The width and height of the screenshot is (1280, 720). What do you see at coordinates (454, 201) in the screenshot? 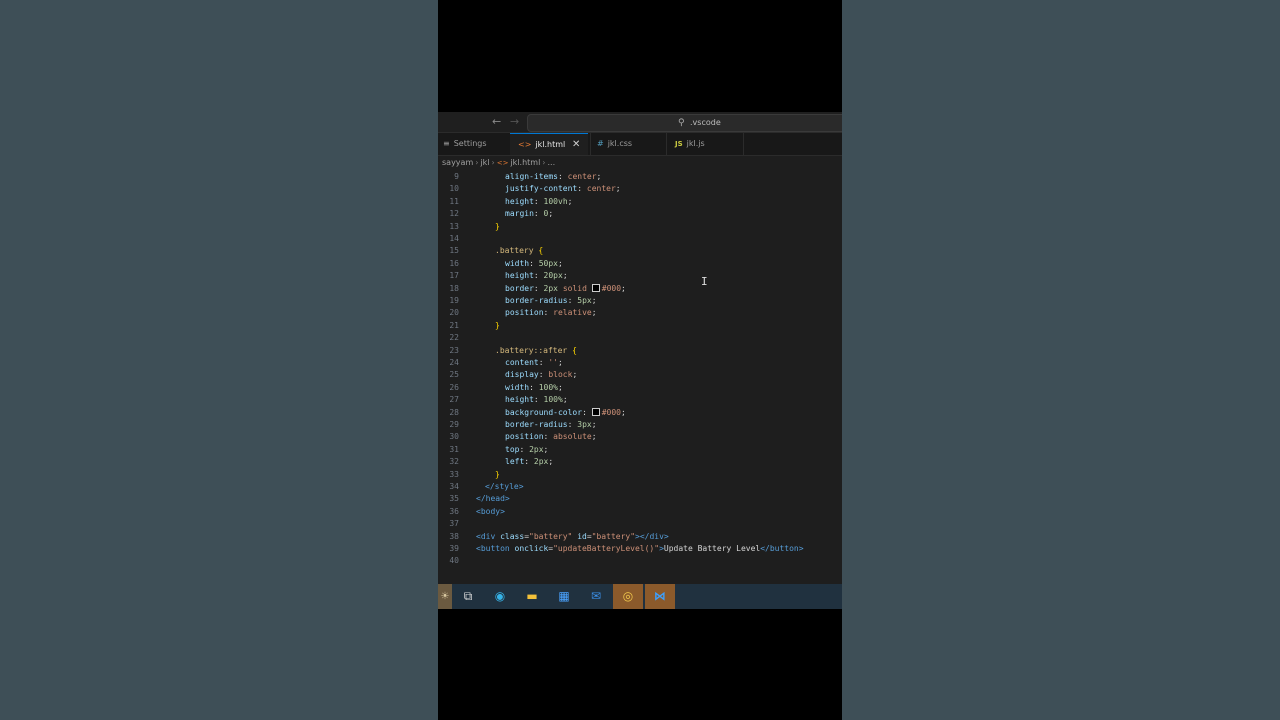
I see `line-number: 11` at bounding box center [454, 201].